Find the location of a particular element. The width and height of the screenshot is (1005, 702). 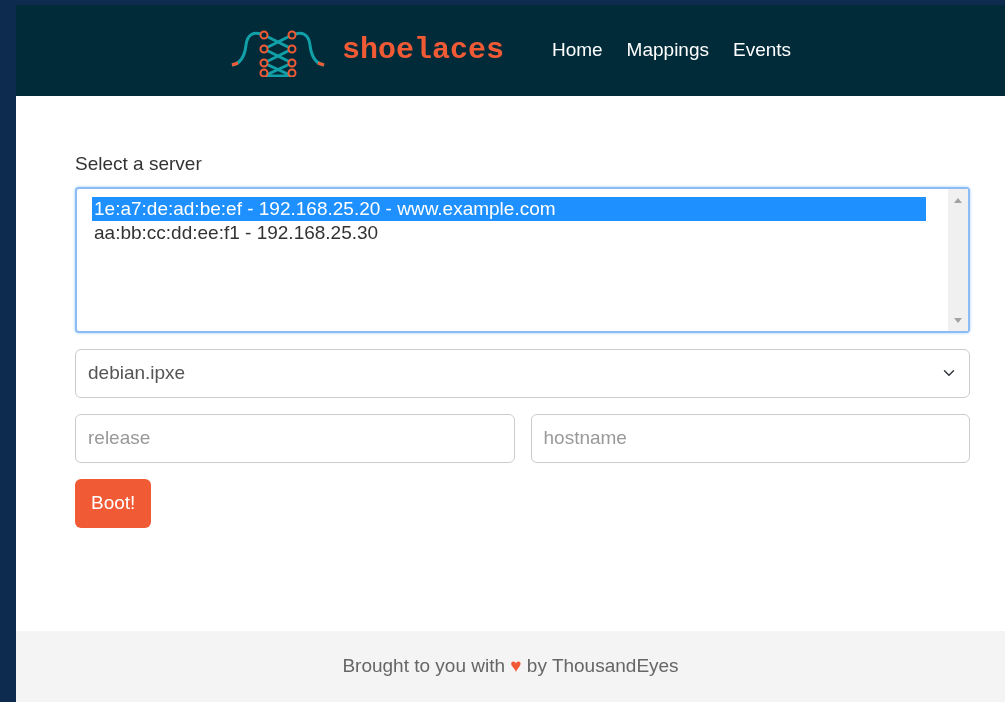

field-label: Select a server is located at coordinates (139, 164).